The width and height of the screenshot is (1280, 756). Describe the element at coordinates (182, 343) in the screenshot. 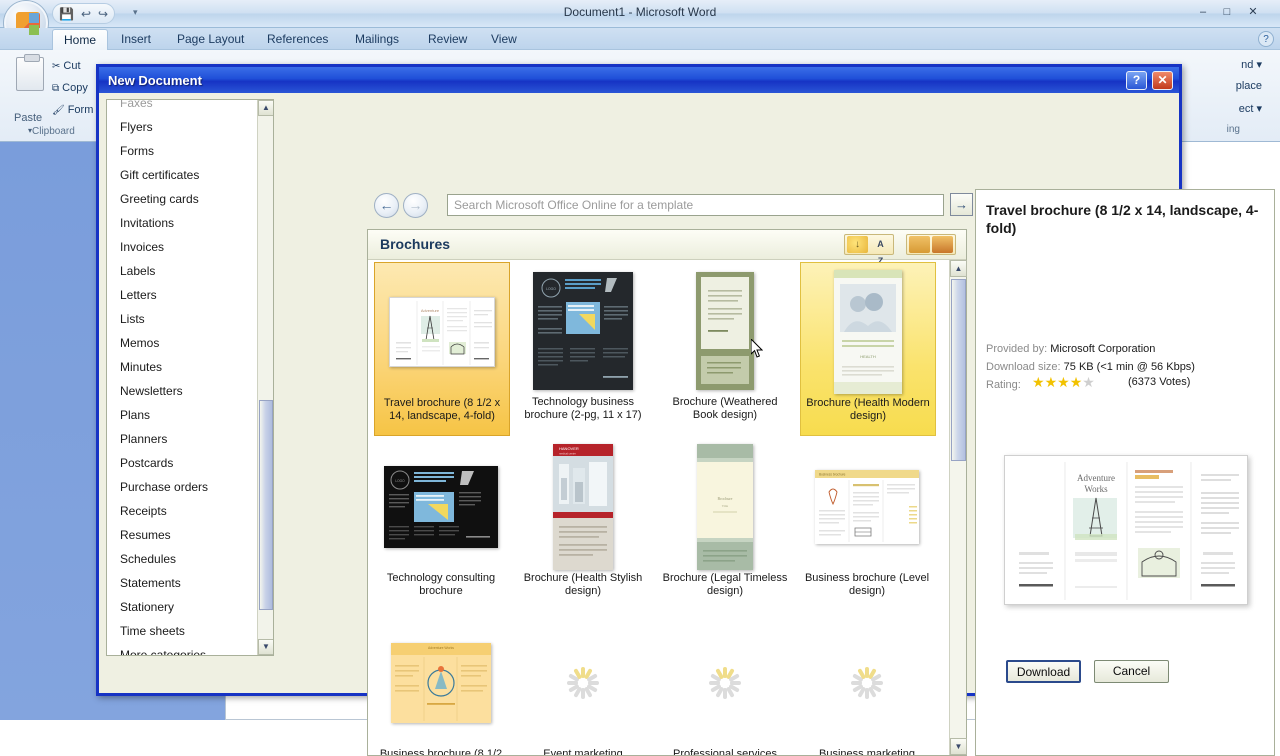

I see `sidebar-item-memos: Memos` at that location.